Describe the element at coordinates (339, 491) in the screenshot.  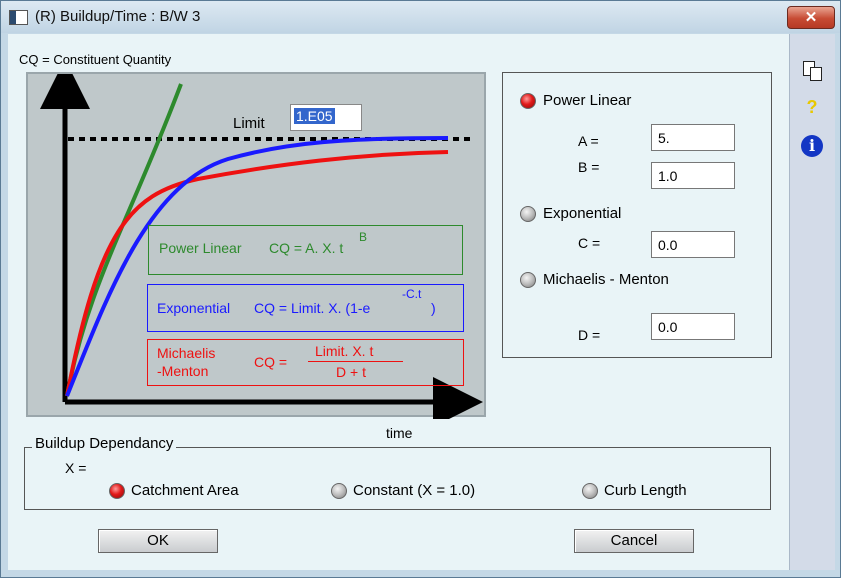
I see `constant-radio` at that location.